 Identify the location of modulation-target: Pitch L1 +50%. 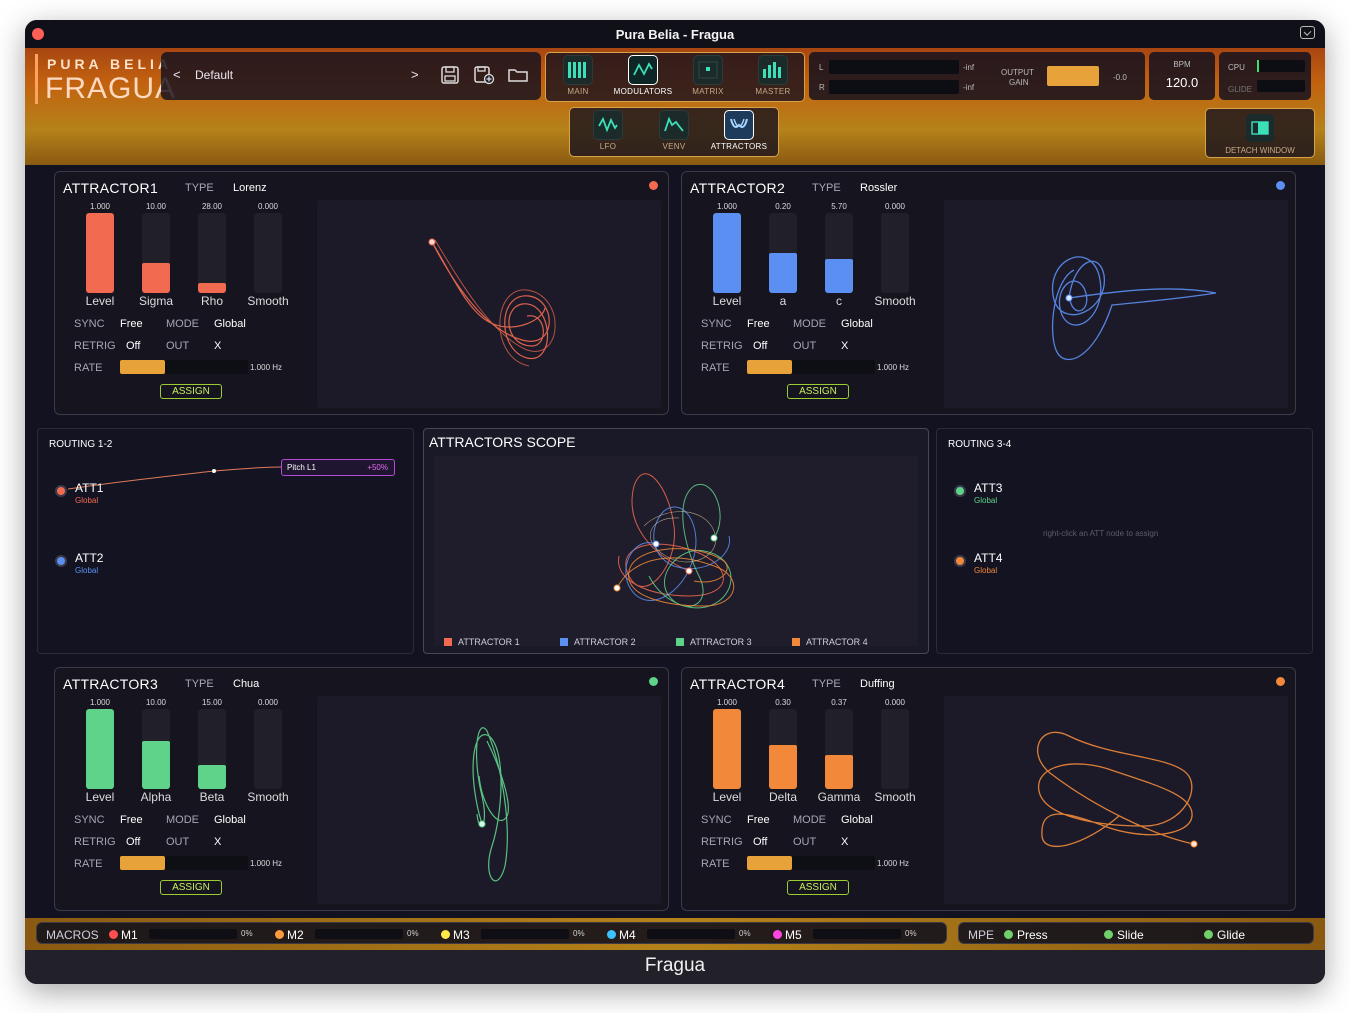
(338, 467).